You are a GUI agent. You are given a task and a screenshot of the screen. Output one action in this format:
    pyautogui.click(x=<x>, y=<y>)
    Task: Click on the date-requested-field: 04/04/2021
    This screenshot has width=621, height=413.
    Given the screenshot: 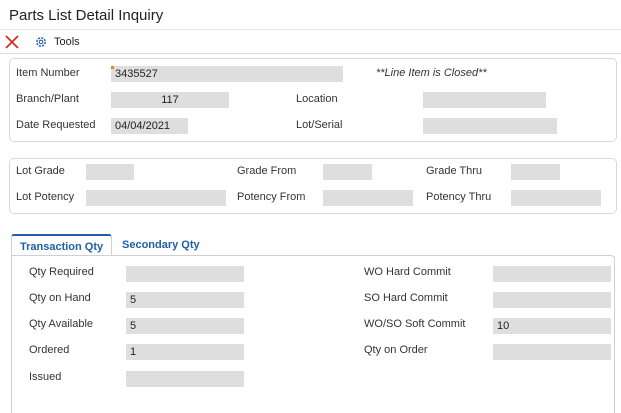 What is the action you would take?
    pyautogui.click(x=149, y=126)
    